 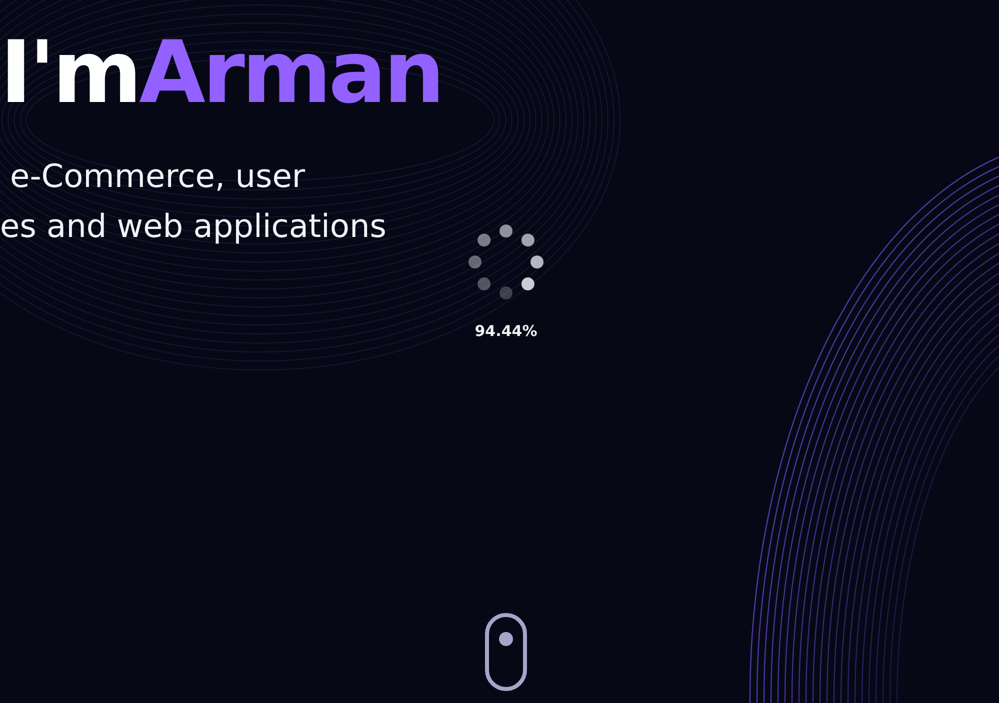 What do you see at coordinates (506, 652) in the screenshot?
I see `scroll-mouse-icon` at bounding box center [506, 652].